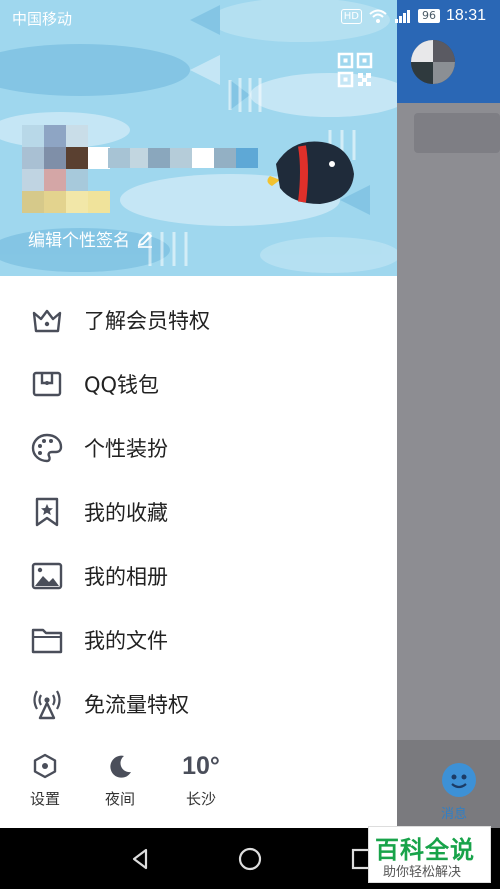 The width and height of the screenshot is (500, 889). Describe the element at coordinates (47, 384) in the screenshot. I see `wallet-icon` at that location.